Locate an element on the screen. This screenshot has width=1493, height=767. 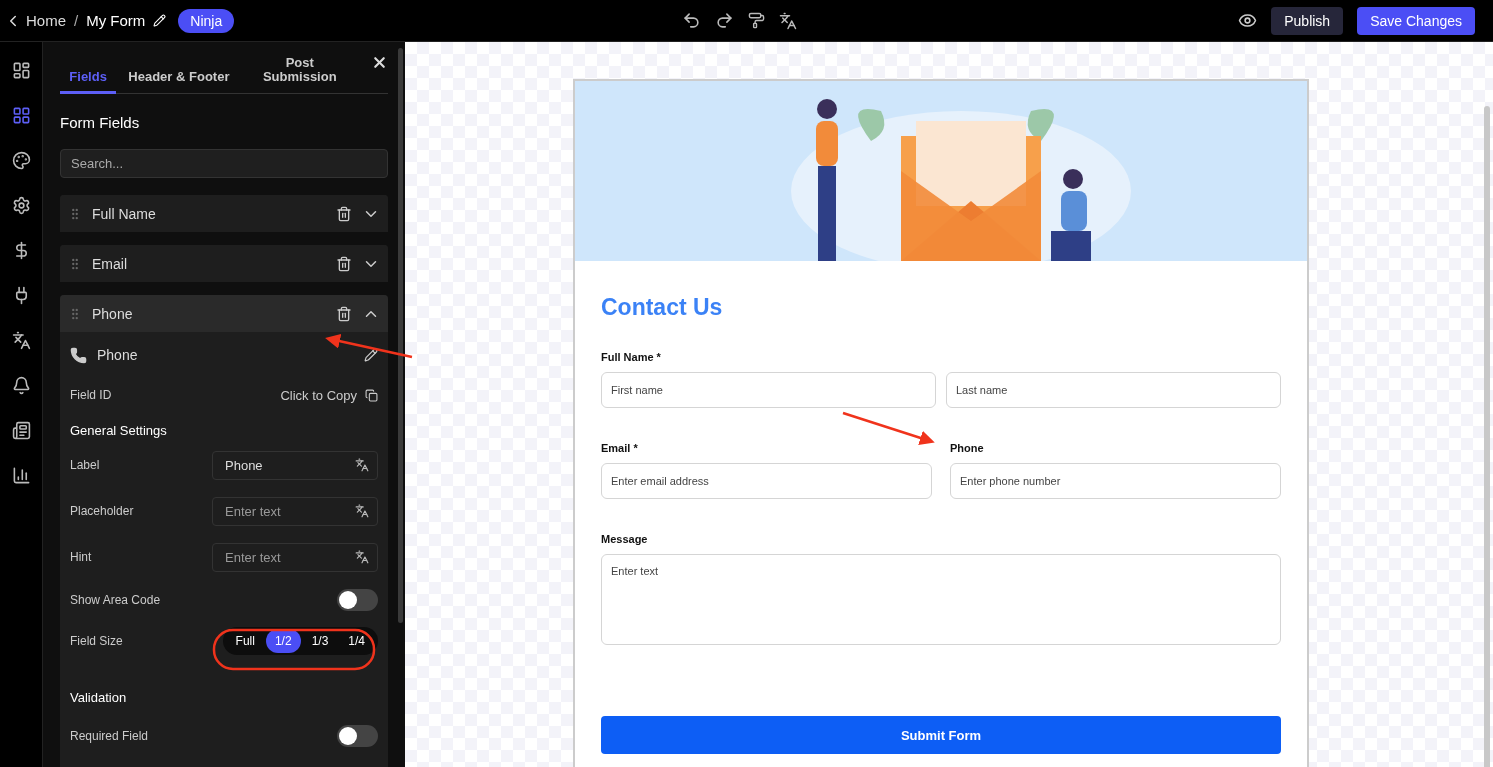
settings-icon is located at coordinates (21, 205).